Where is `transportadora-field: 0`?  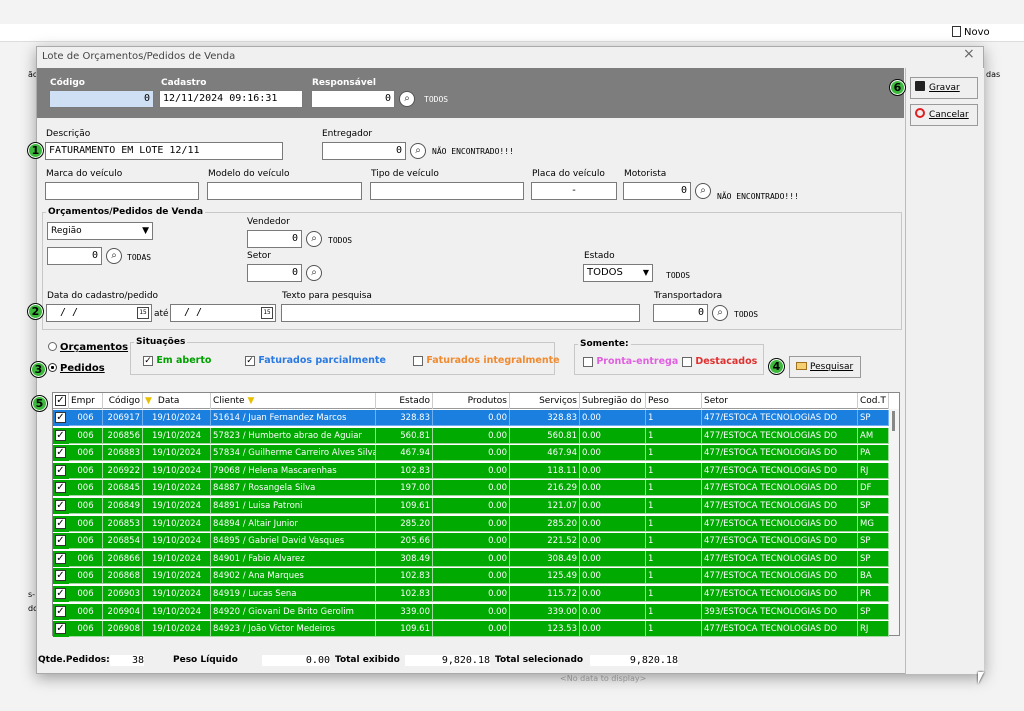
transportadora-field: 0 is located at coordinates (680, 313).